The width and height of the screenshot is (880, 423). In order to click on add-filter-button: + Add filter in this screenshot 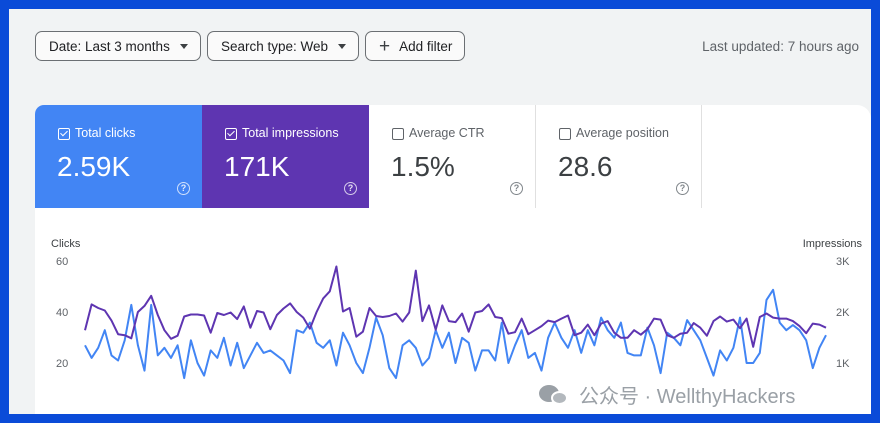, I will do `click(415, 46)`.